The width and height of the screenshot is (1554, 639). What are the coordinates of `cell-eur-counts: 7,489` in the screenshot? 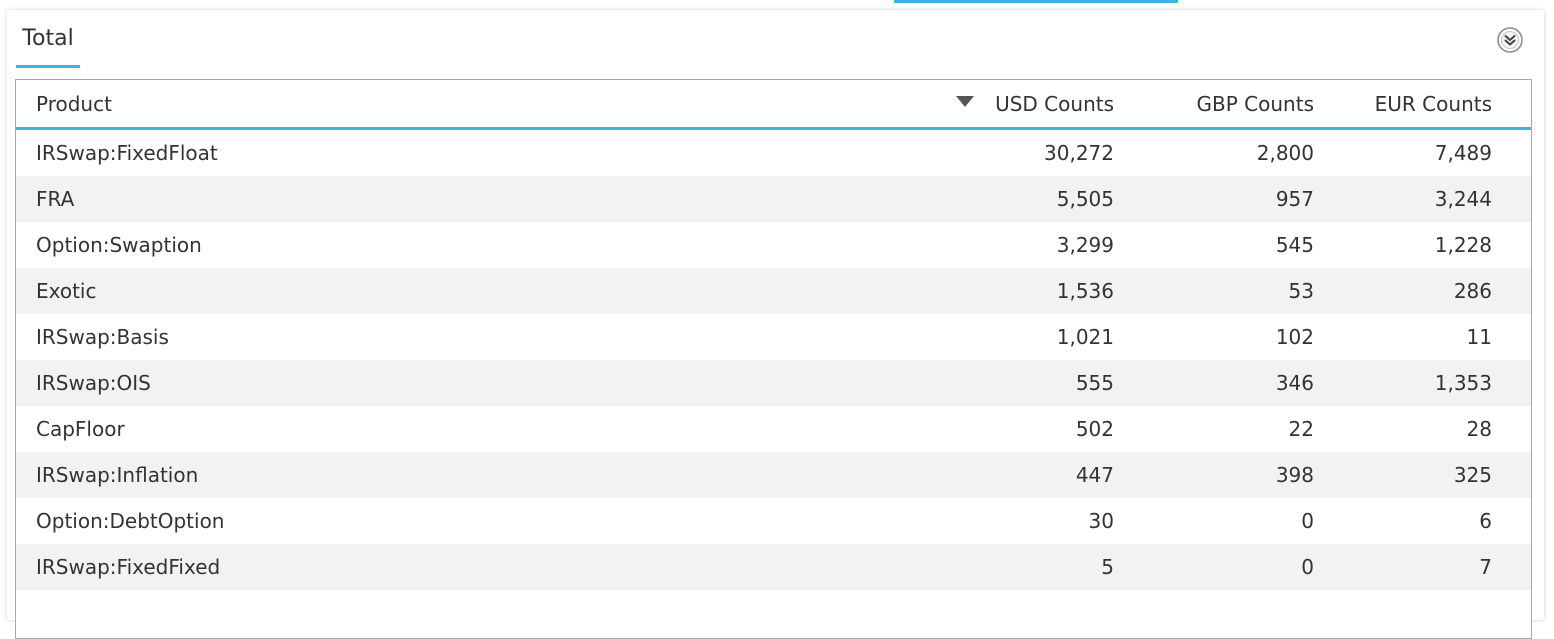 It's located at (1463, 153).